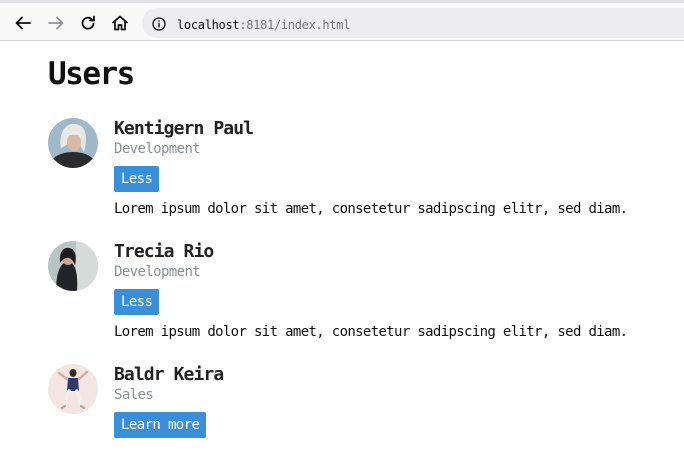  Describe the element at coordinates (91, 74) in the screenshot. I see `page-title: Users` at that location.